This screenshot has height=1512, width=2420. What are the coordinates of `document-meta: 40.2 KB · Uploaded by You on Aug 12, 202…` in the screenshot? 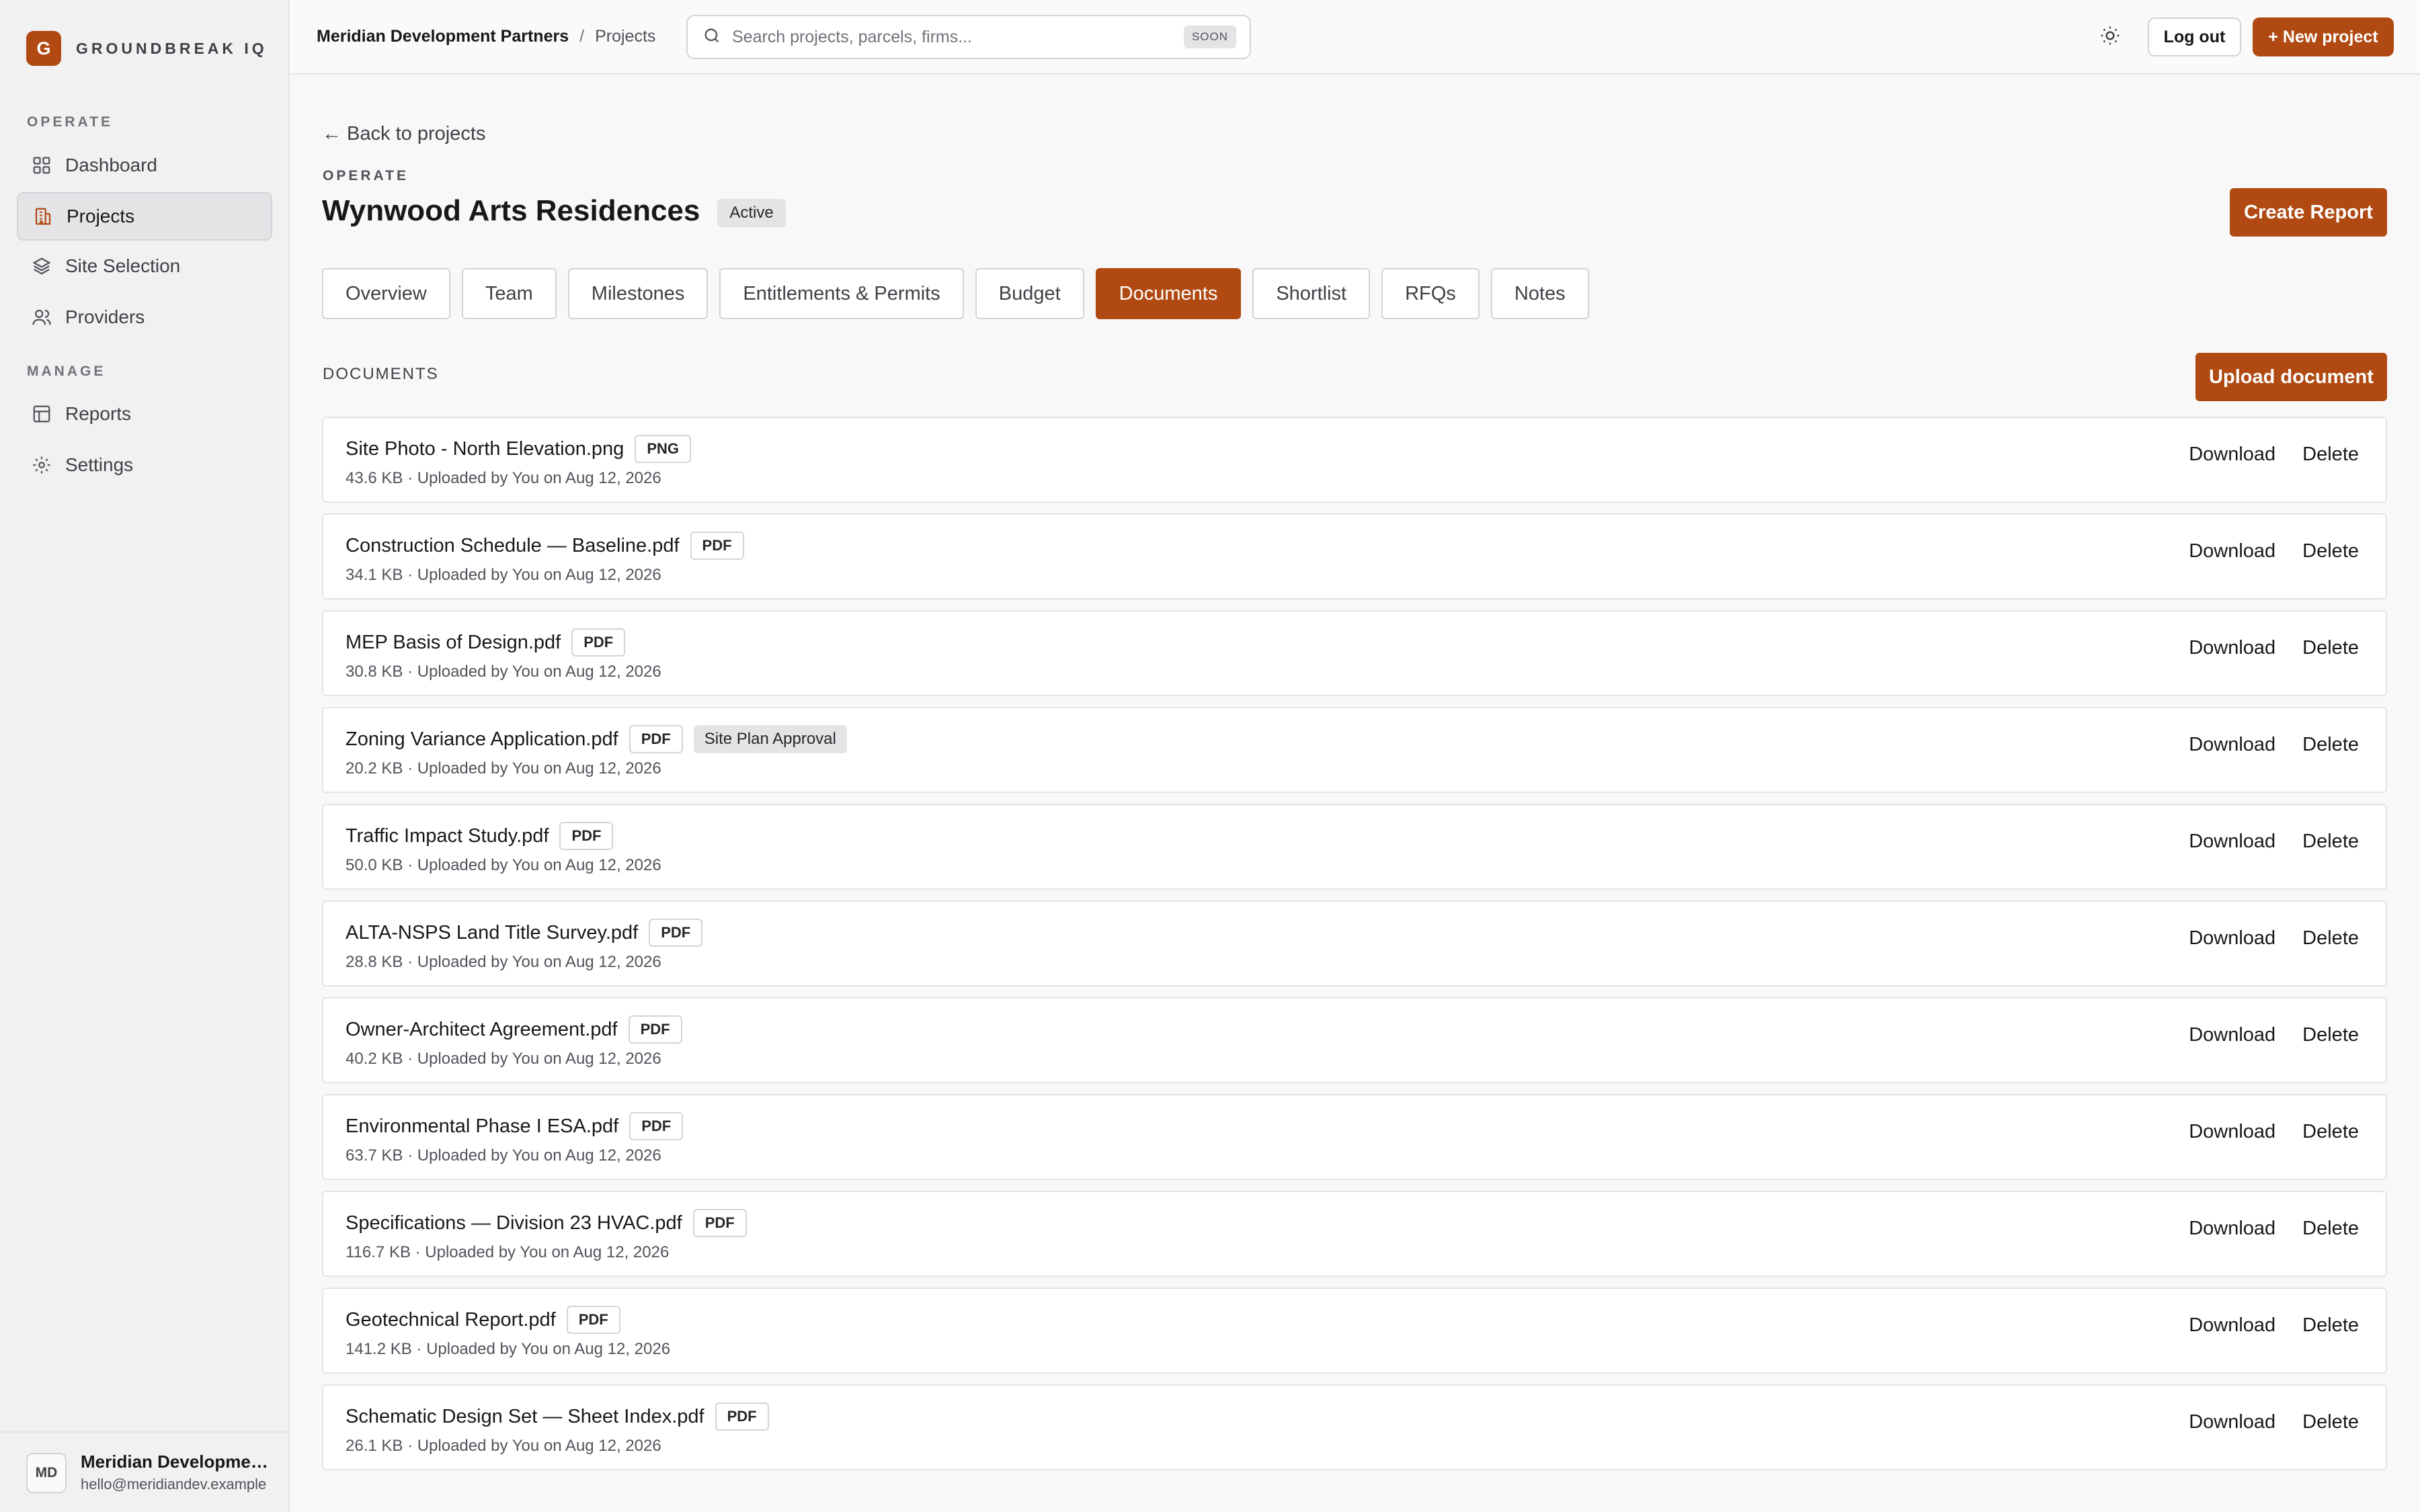 It's located at (503, 1059).